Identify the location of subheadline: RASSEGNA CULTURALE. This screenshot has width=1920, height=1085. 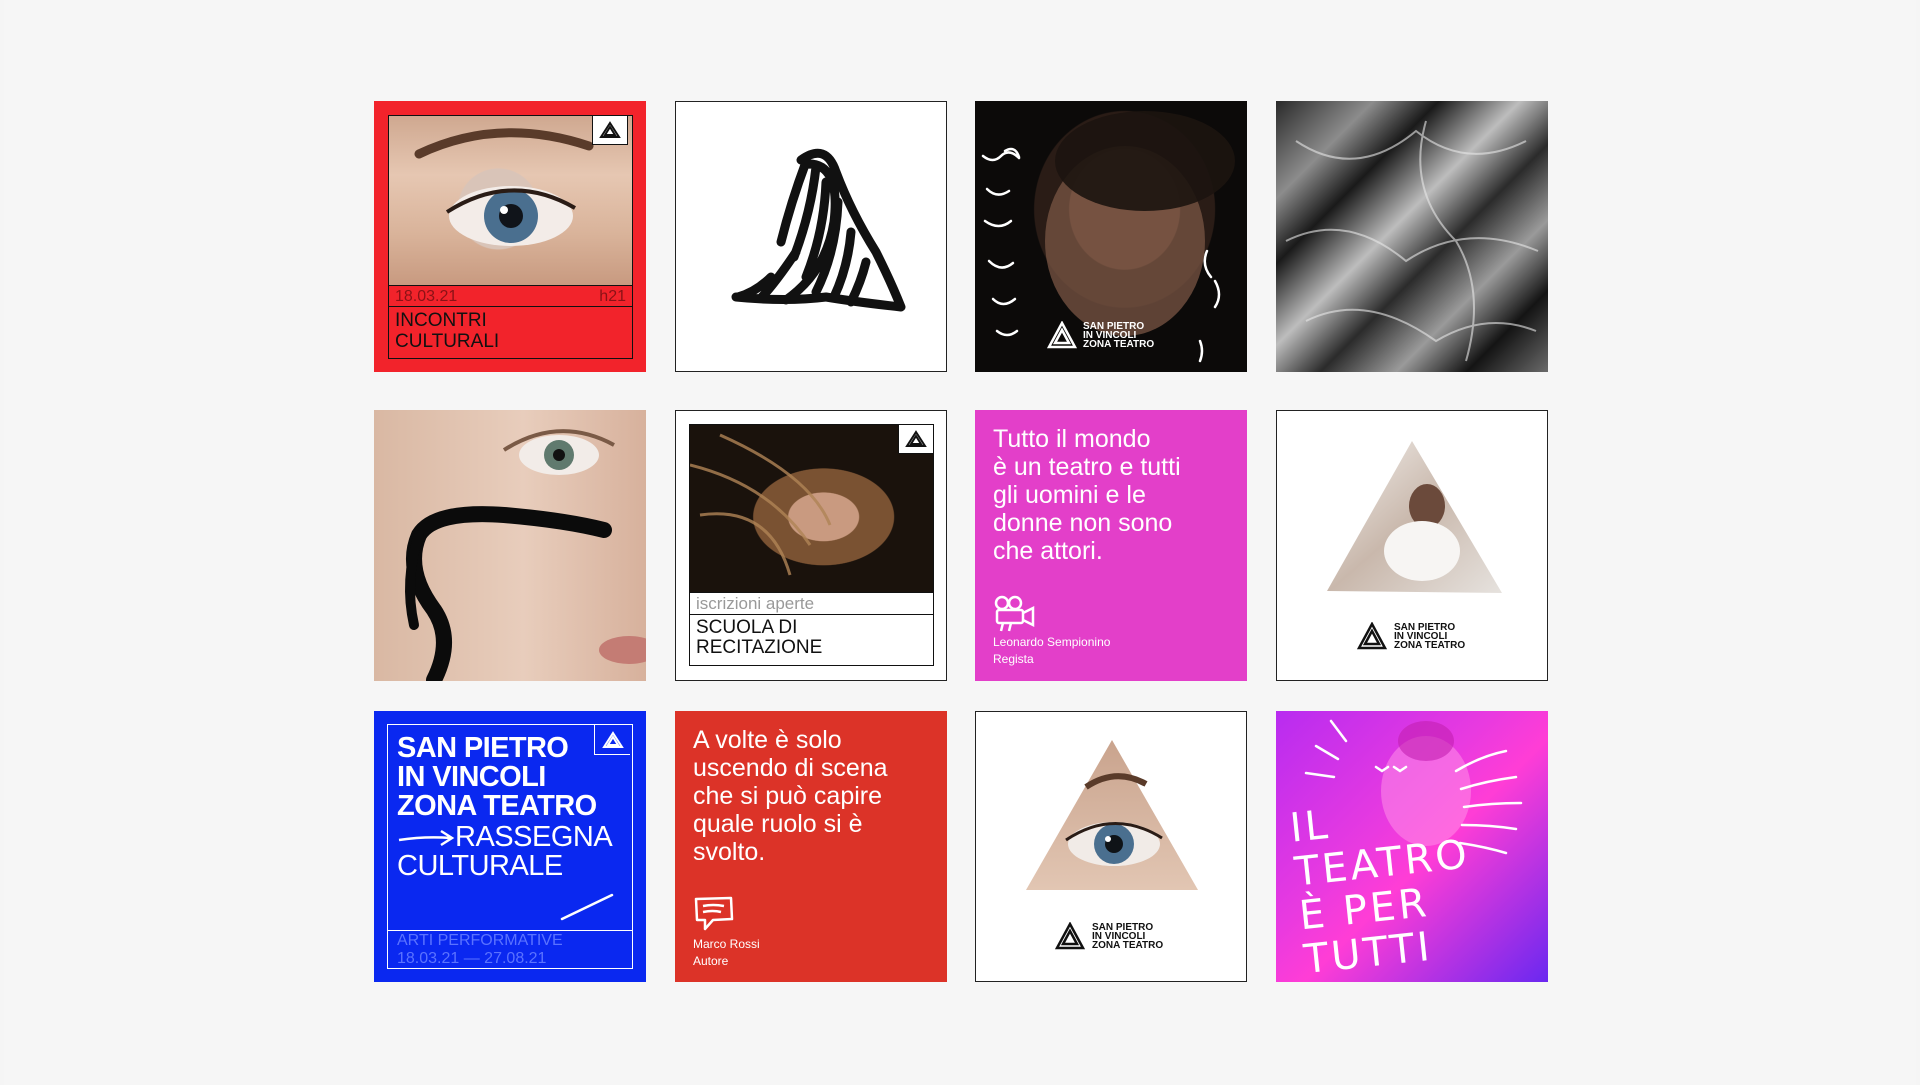
(505, 851).